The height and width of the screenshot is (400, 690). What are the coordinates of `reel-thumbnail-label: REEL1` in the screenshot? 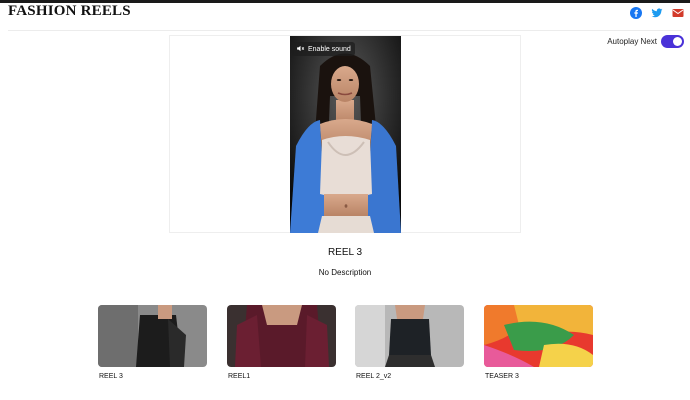 It's located at (239, 376).